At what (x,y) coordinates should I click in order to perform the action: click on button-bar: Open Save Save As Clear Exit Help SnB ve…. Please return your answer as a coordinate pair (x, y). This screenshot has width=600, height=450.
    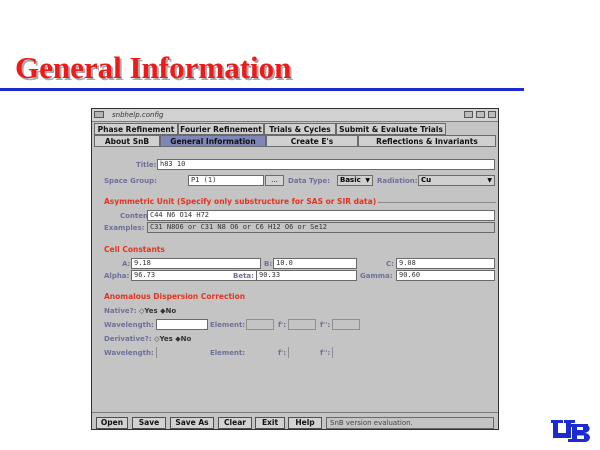
    Looking at the image, I should click on (295, 421).